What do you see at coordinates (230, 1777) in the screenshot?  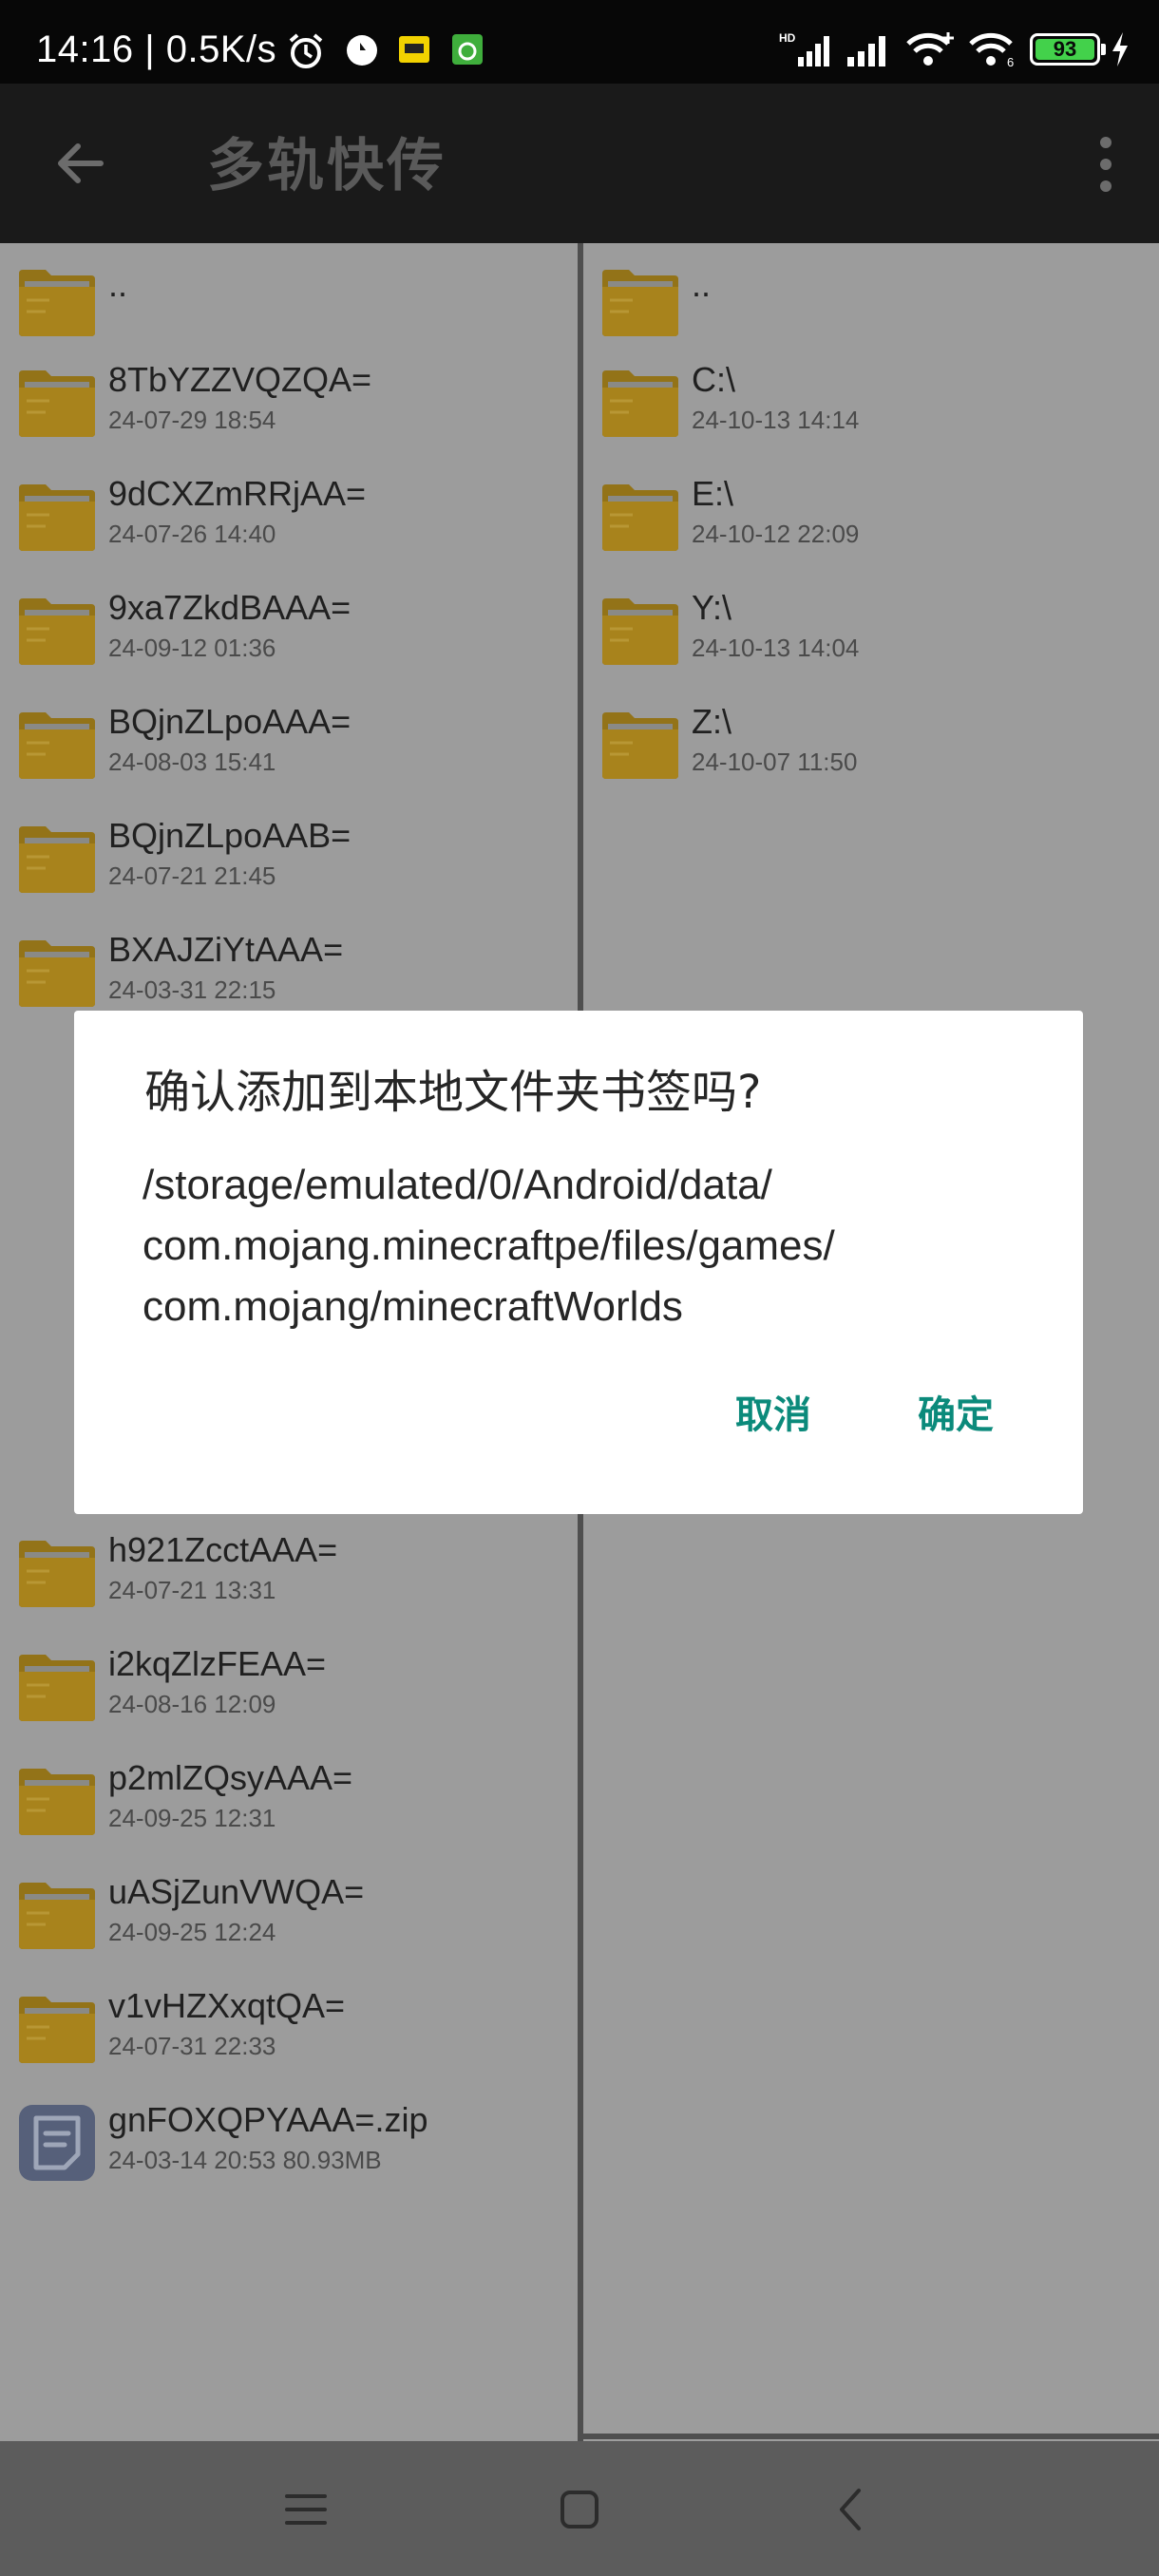 I see `item-name: p2mlZQsyAAA=` at bounding box center [230, 1777].